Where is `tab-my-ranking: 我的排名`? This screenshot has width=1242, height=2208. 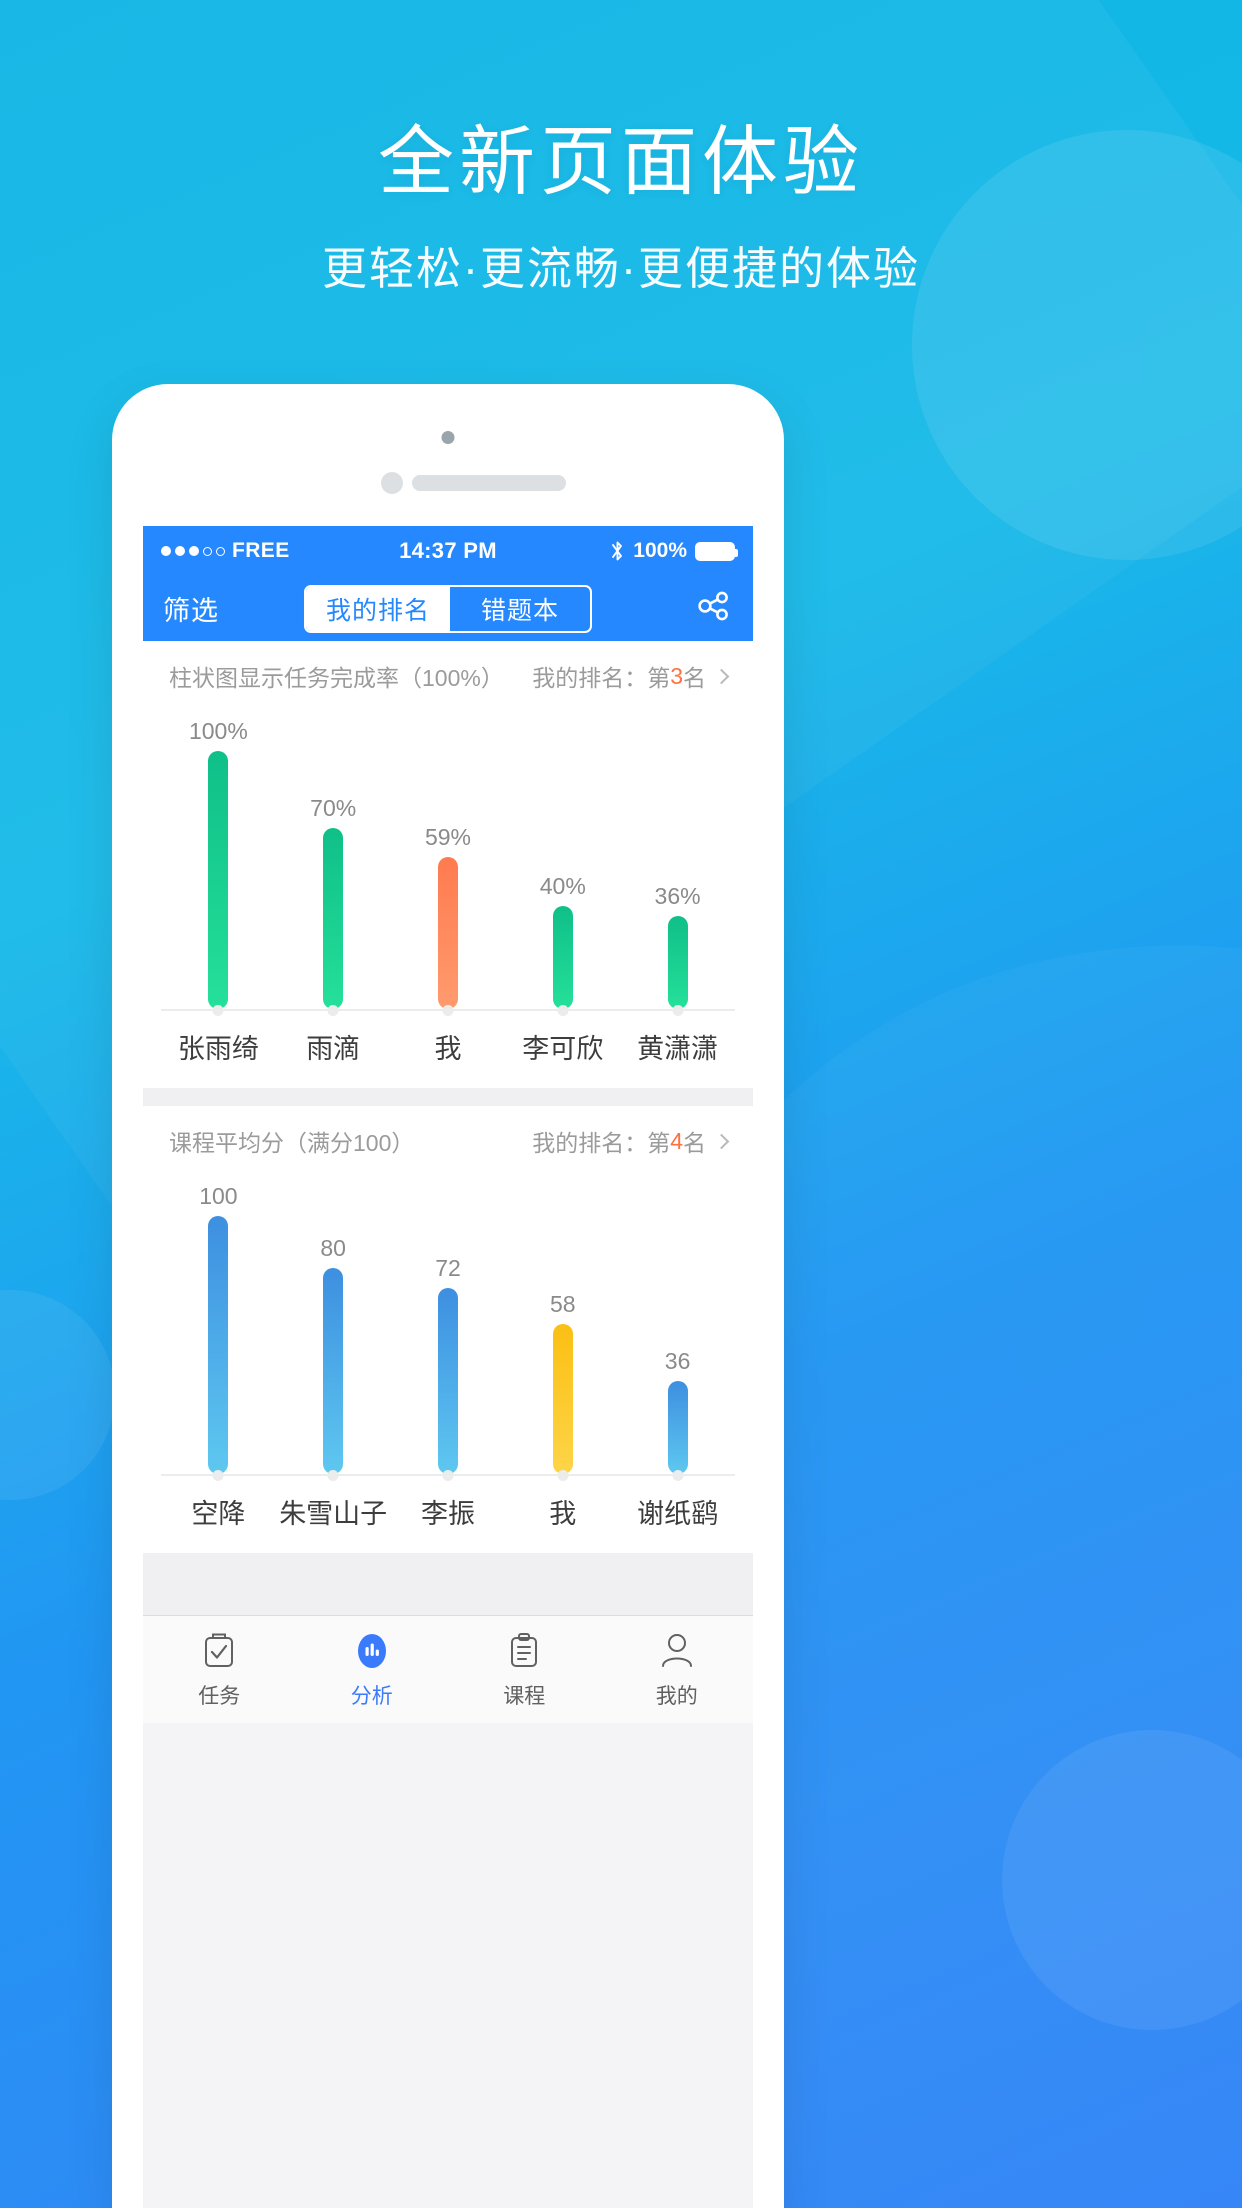
tab-my-ranking: 我的排名 is located at coordinates (378, 608).